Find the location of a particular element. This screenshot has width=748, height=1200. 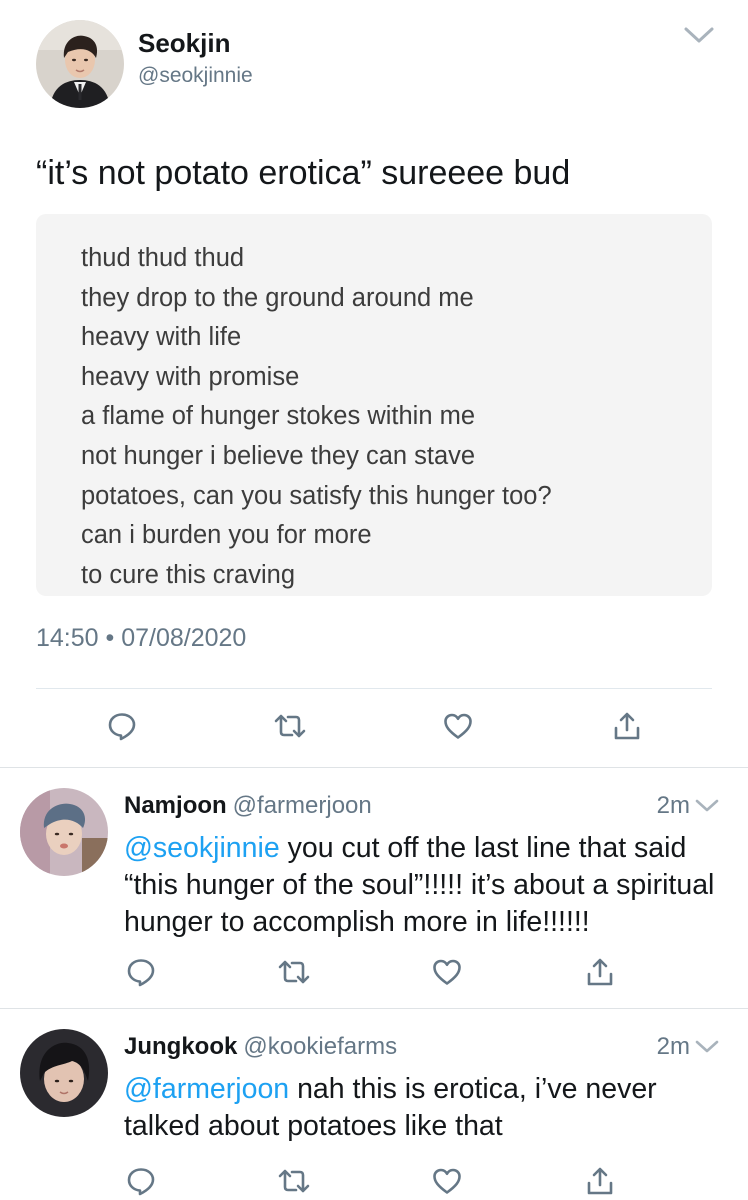

quote-line: they drop to the ground around me is located at coordinates (277, 297).